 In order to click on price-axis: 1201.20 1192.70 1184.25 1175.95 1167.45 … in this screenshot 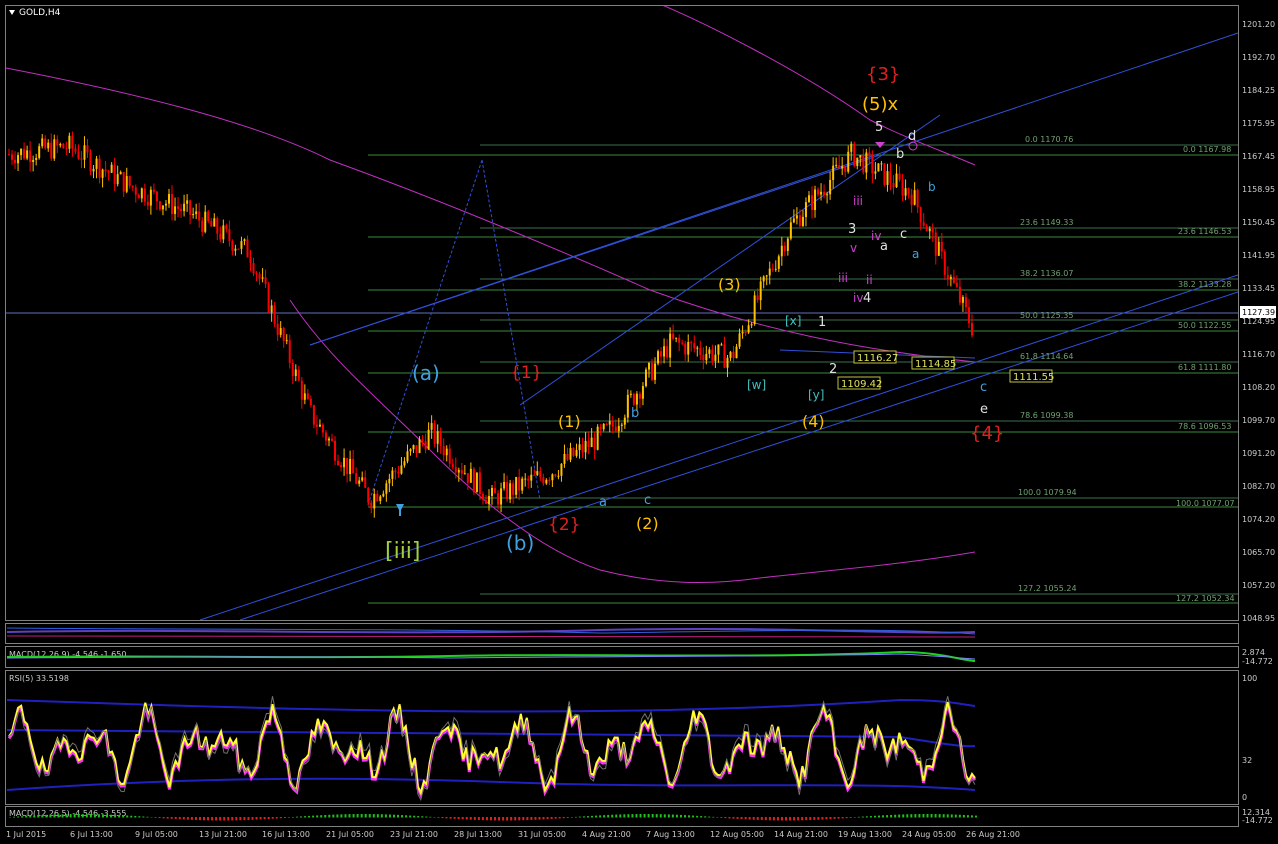, I will do `click(1258, 321)`.